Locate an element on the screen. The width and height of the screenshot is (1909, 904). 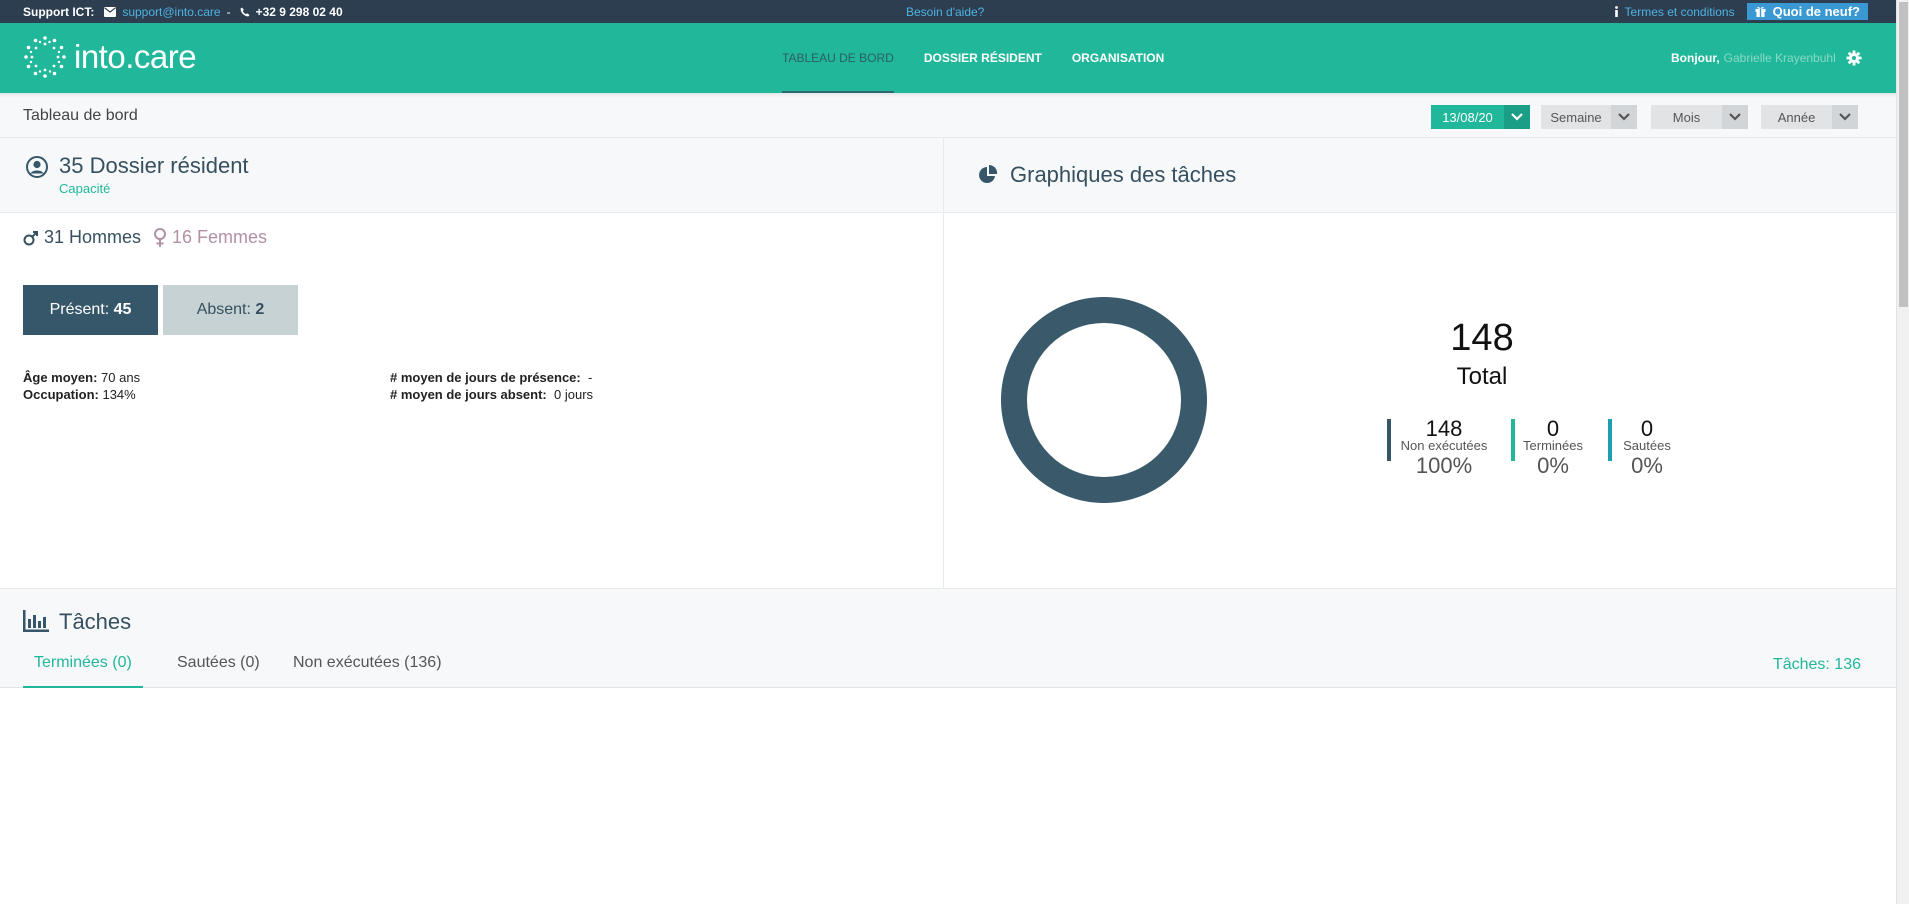
women-label: 16 Femmes is located at coordinates (220, 237).